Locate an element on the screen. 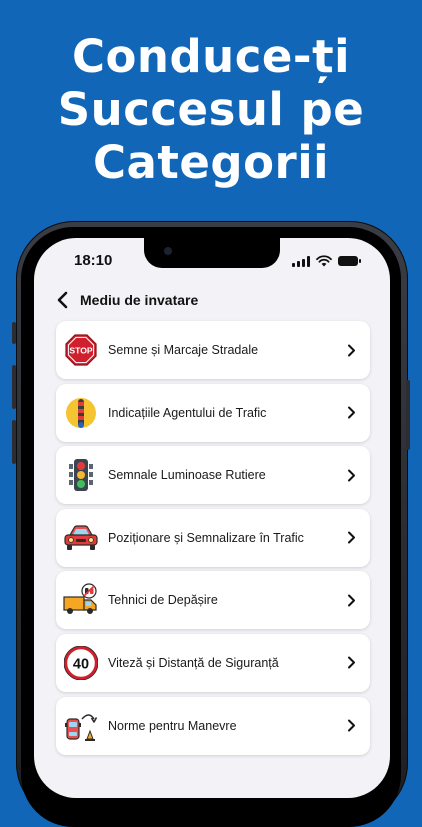 This screenshot has height=827, width=422. category-item-positioning: Poziționare și Semnalizare în Trafic is located at coordinates (213, 537).